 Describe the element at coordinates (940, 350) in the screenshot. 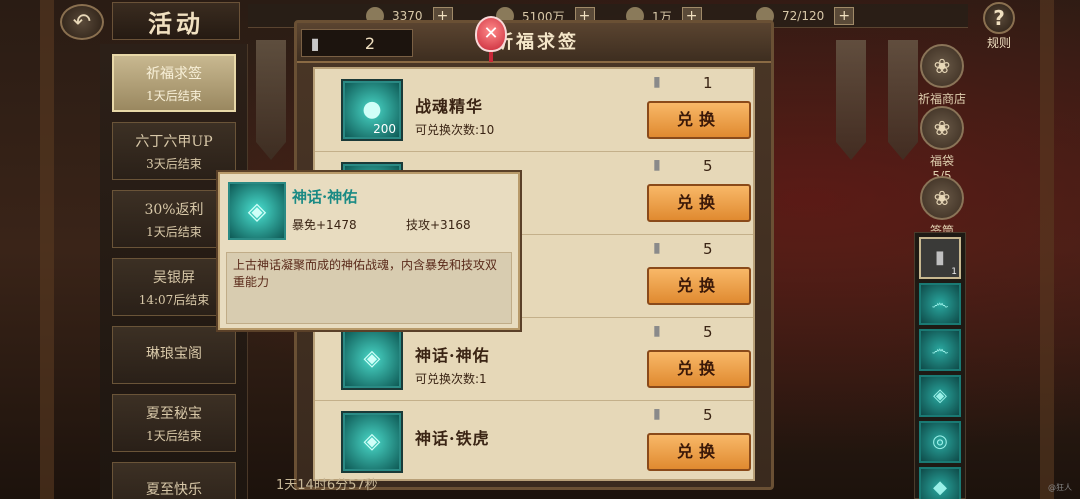

I see `serpent-card-icon: ෴` at that location.